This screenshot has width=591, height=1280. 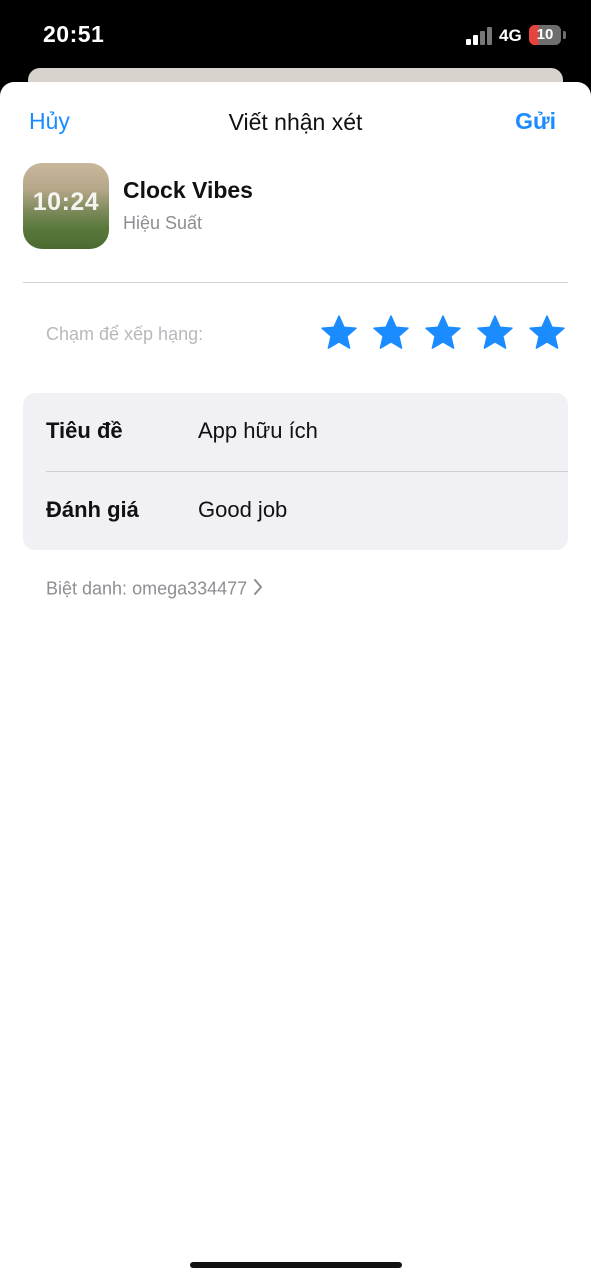 What do you see at coordinates (74, 34) in the screenshot?
I see `status-time: 20:51` at bounding box center [74, 34].